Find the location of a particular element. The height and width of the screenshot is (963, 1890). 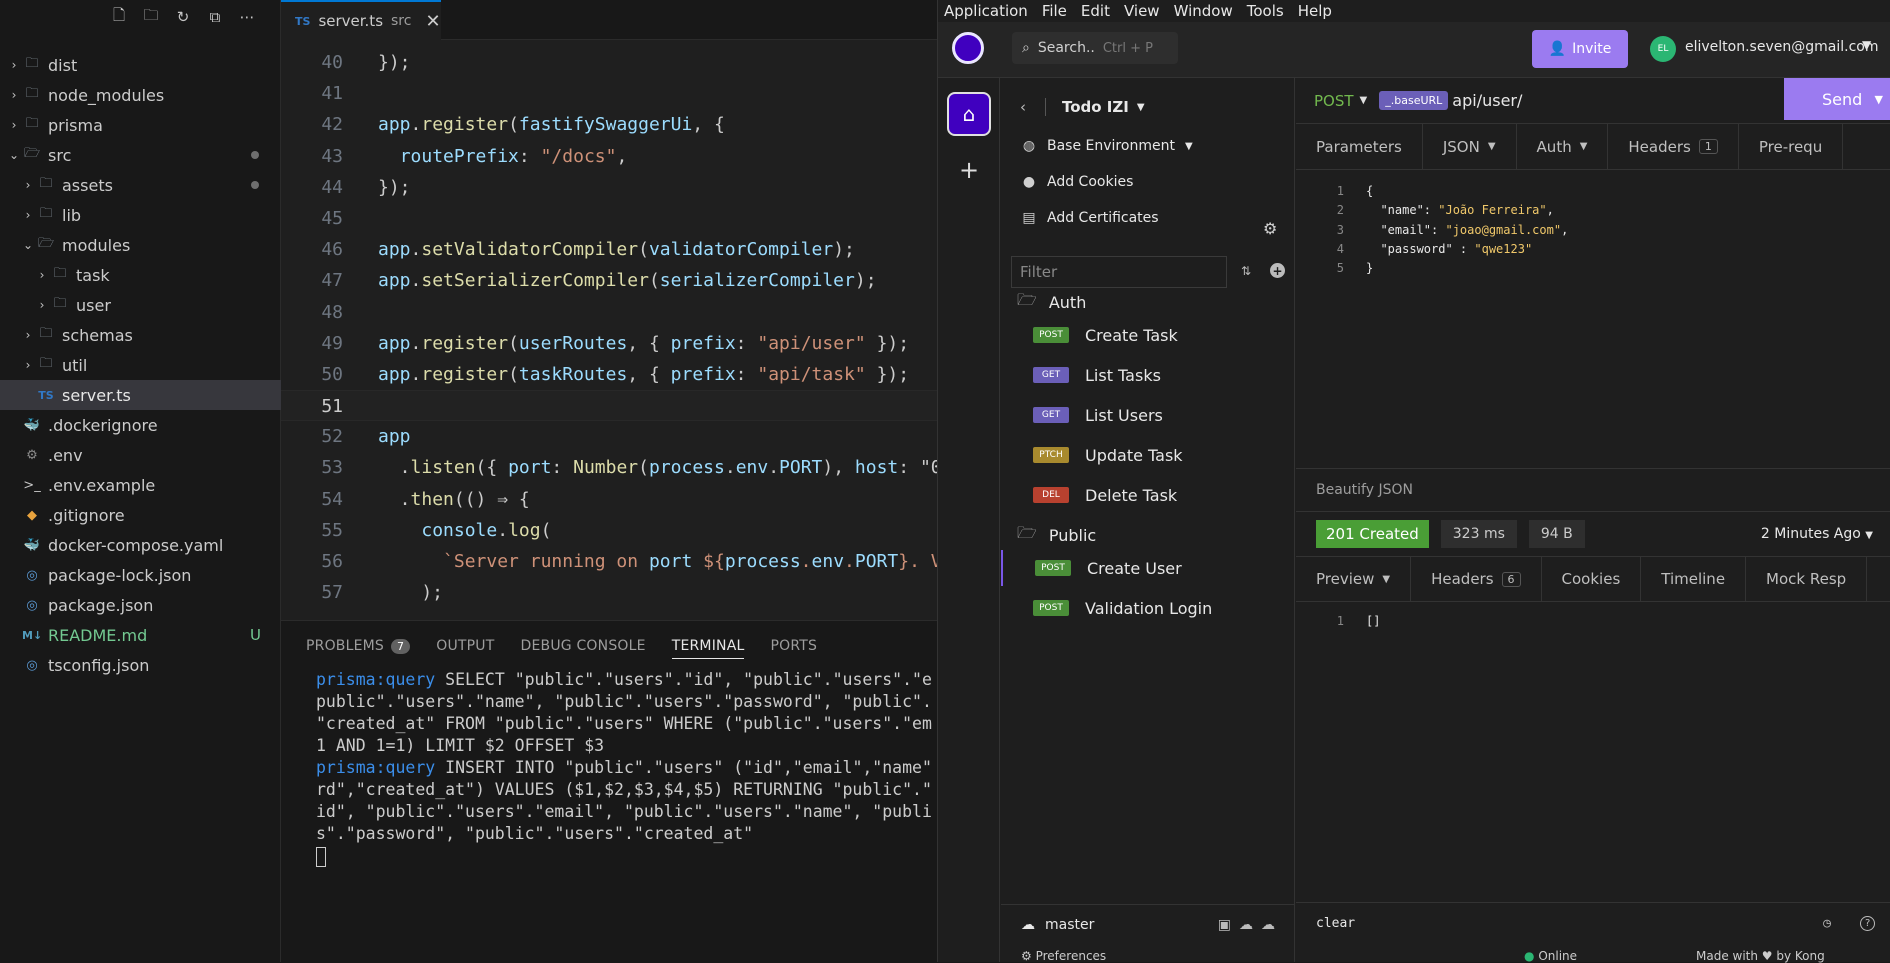

menu-file: File is located at coordinates (1054, 11).